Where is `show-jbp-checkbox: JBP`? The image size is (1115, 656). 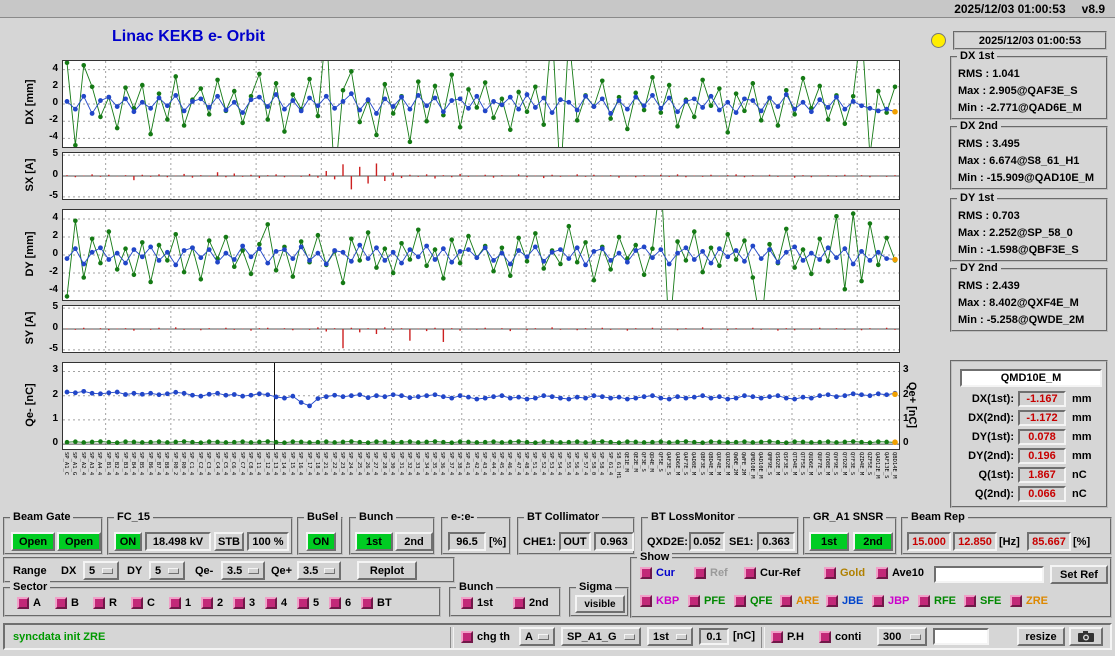 show-jbp-checkbox: JBP is located at coordinates (890, 601).